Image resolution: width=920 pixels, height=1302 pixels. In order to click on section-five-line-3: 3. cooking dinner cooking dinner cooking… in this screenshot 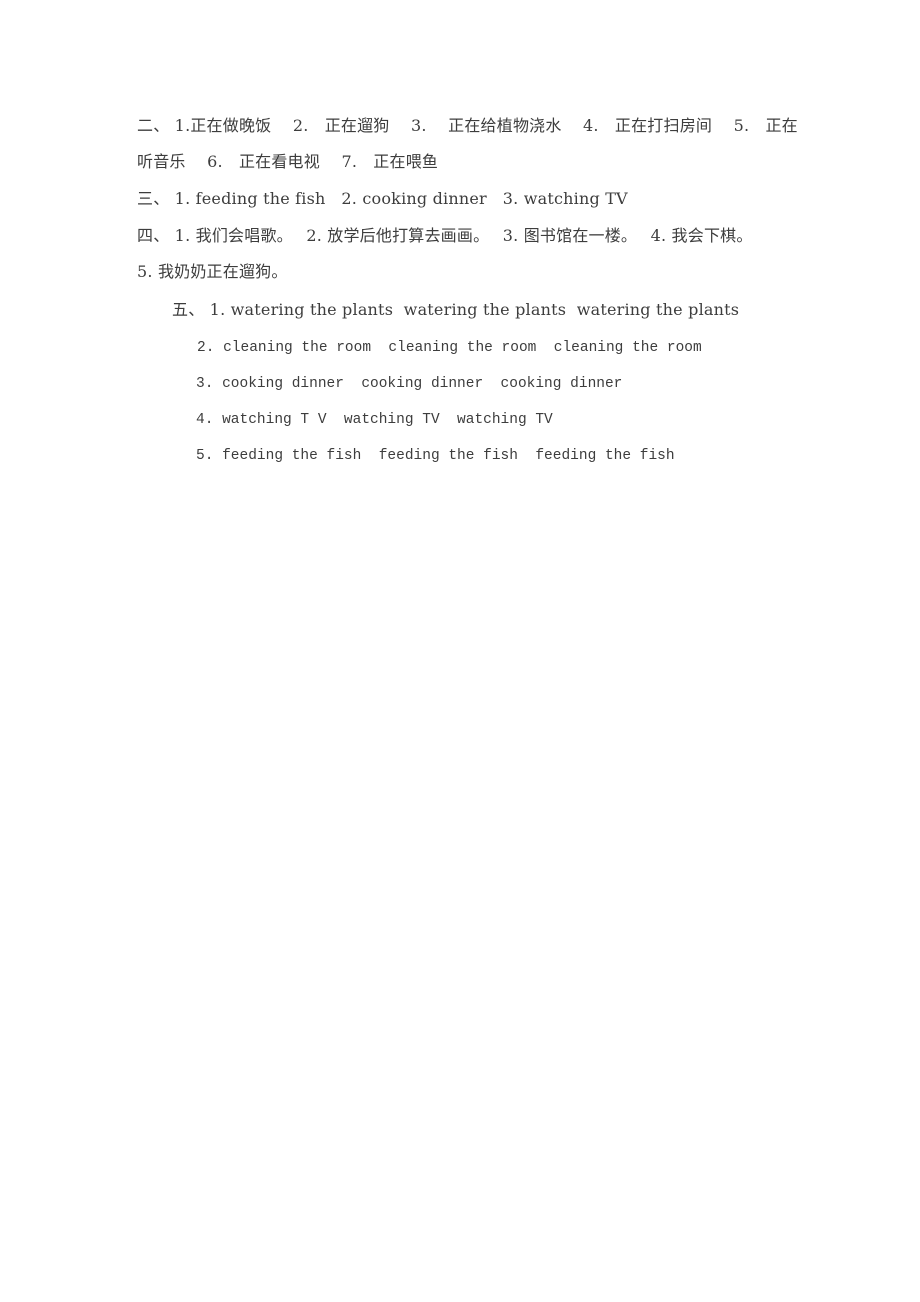, I will do `click(409, 384)`.